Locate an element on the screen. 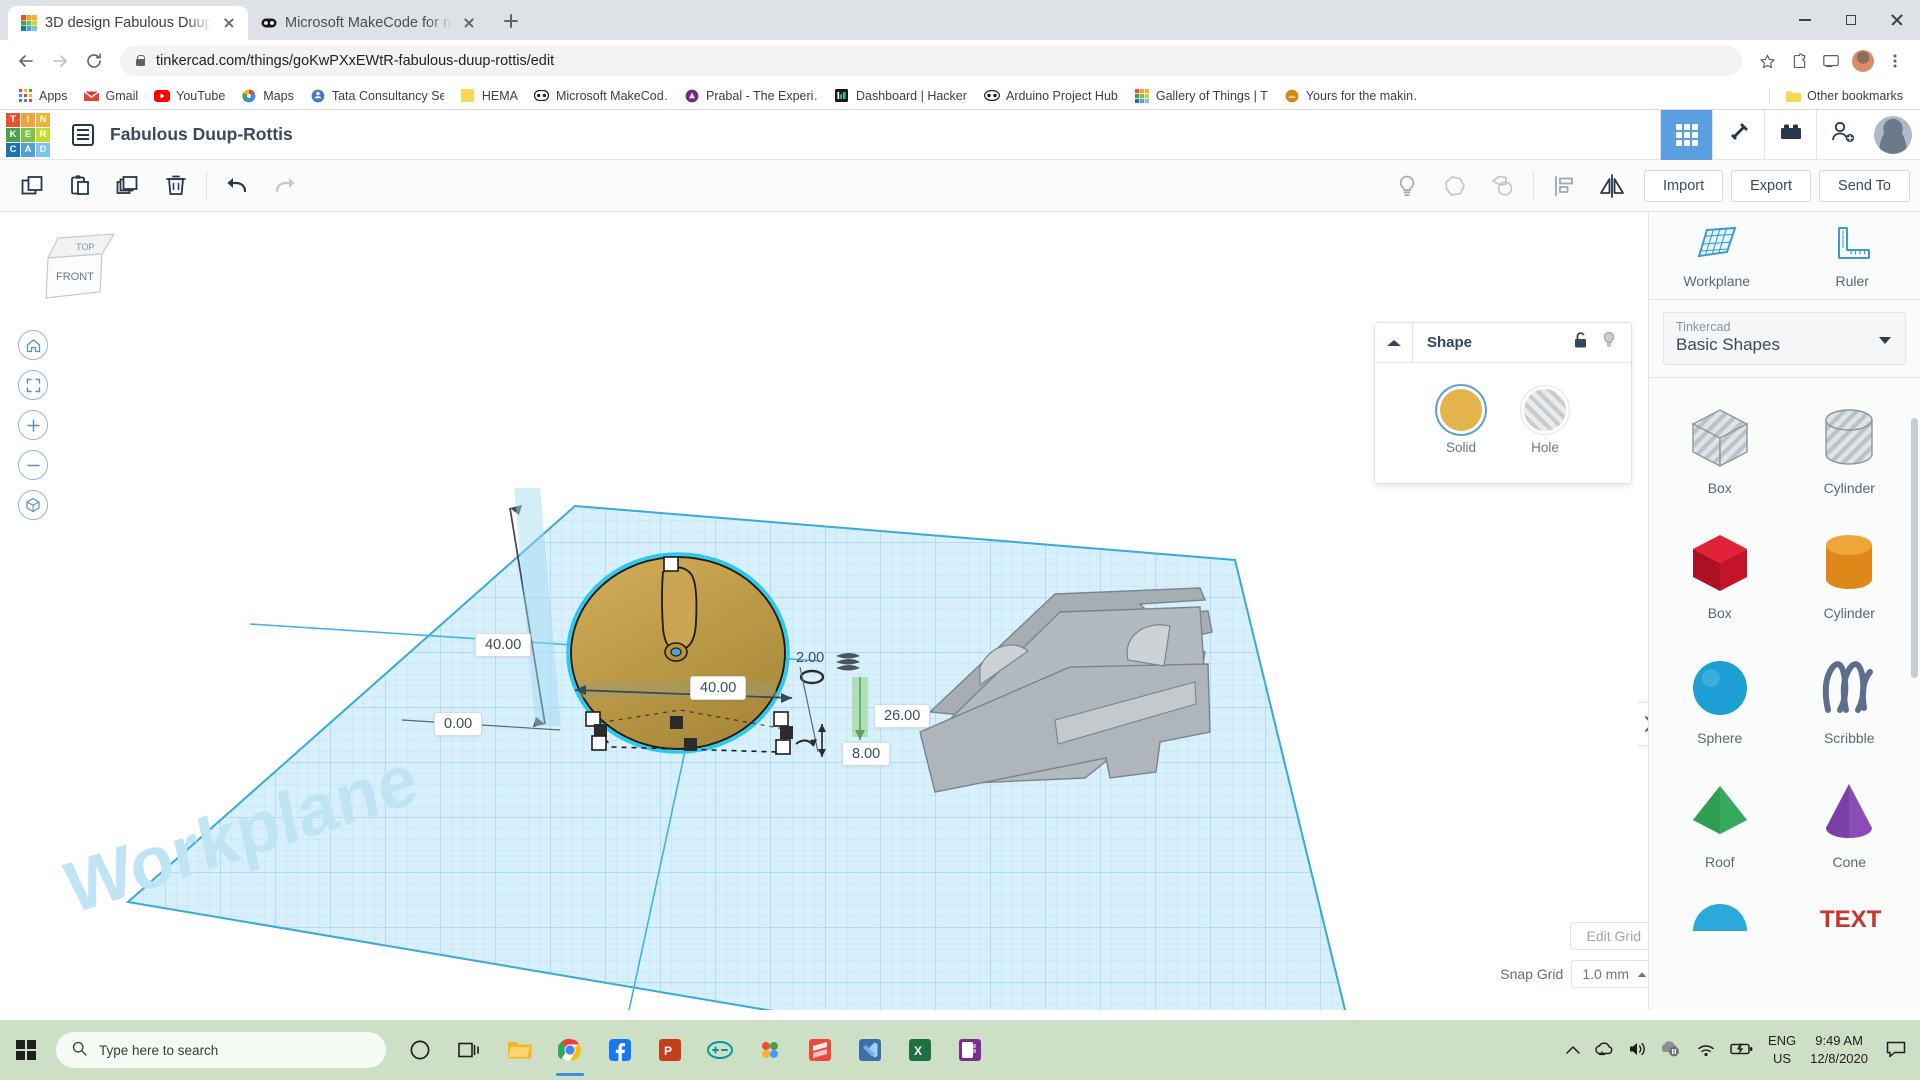 Image resolution: width=1920 pixels, height=1080 pixels. extensions-puzzle-icon is located at coordinates (1799, 61).